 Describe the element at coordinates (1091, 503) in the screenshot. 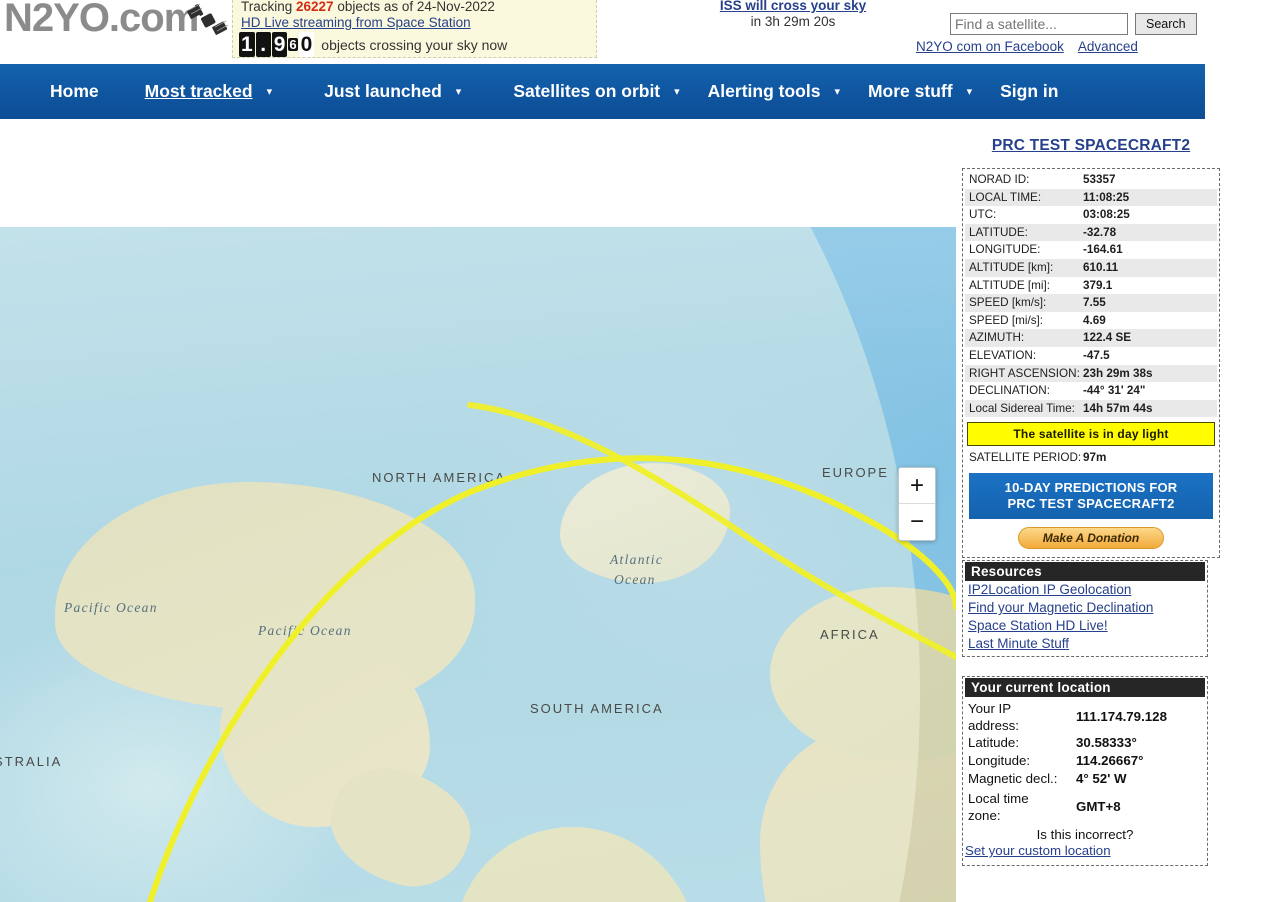

I see `predictions-line-2: PRC TEST SPACECRAFT2` at that location.